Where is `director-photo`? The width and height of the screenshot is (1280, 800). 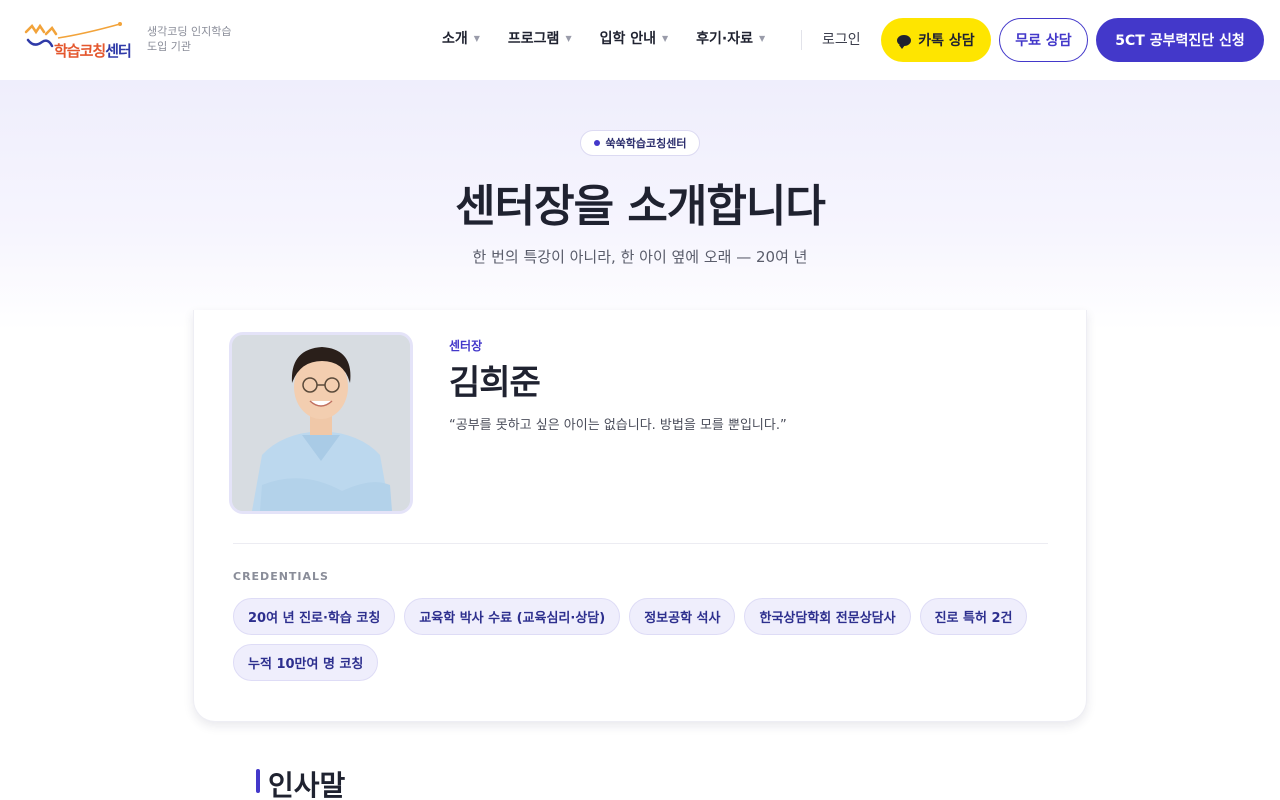 director-photo is located at coordinates (321, 423).